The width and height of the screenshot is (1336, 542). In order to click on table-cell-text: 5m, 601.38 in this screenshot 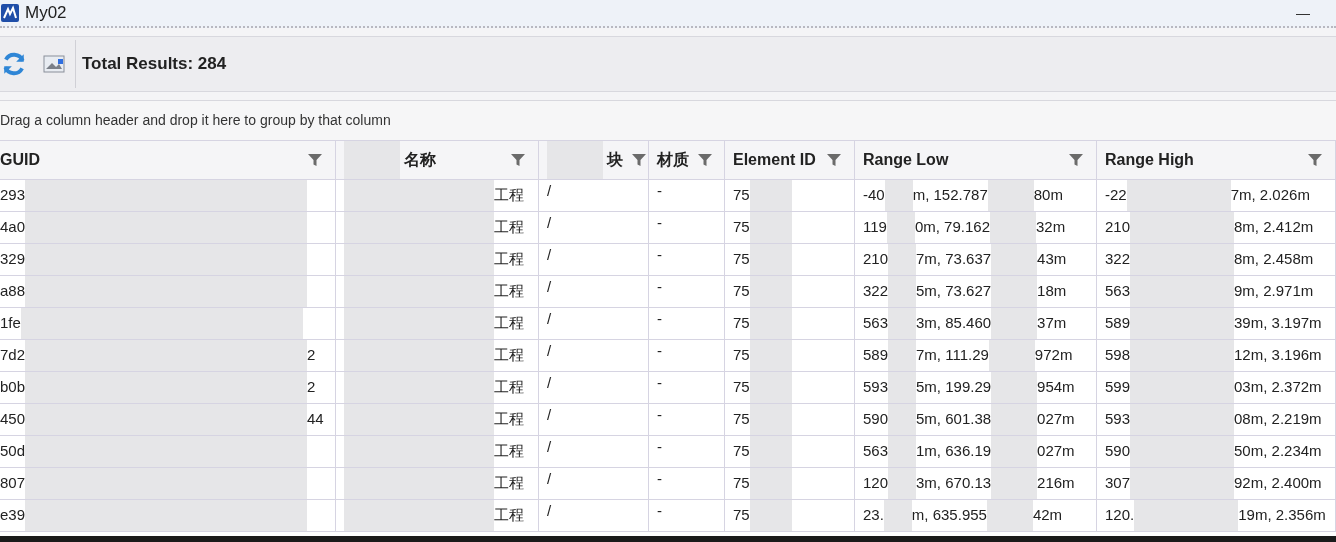, I will do `click(954, 419)`.